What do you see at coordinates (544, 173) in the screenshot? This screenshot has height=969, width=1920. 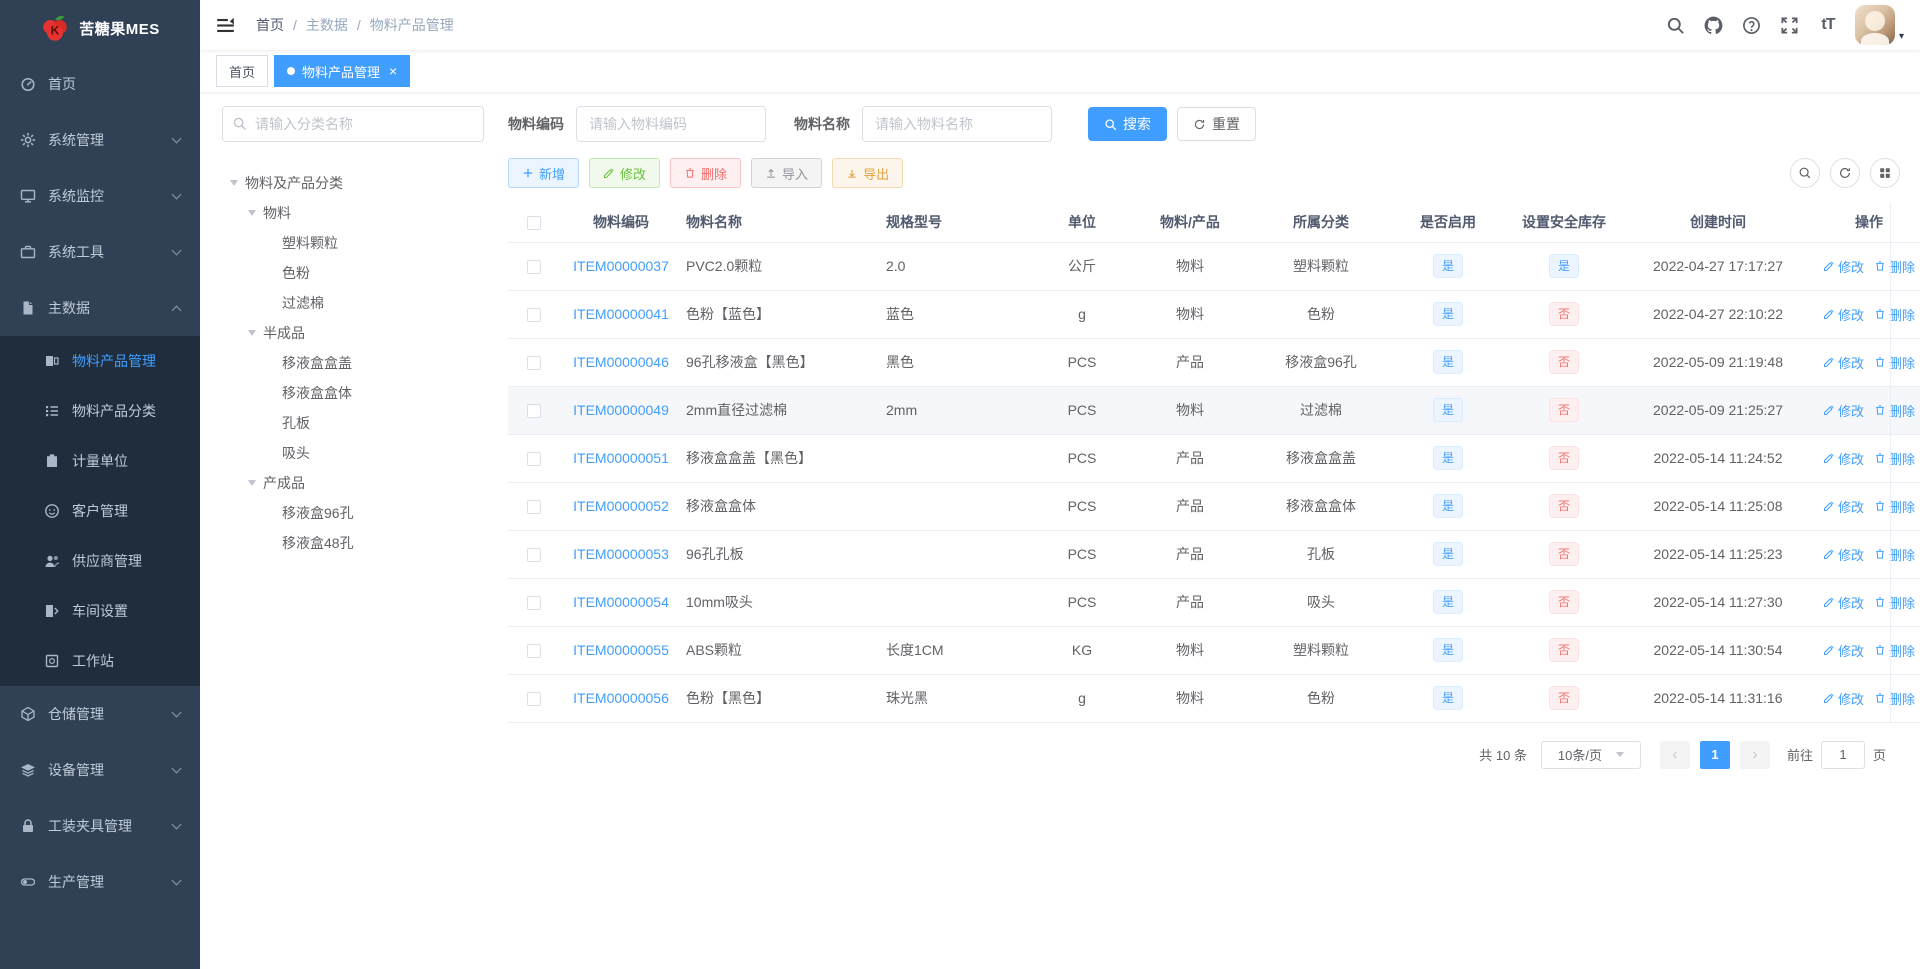 I see `add-button: 新增` at bounding box center [544, 173].